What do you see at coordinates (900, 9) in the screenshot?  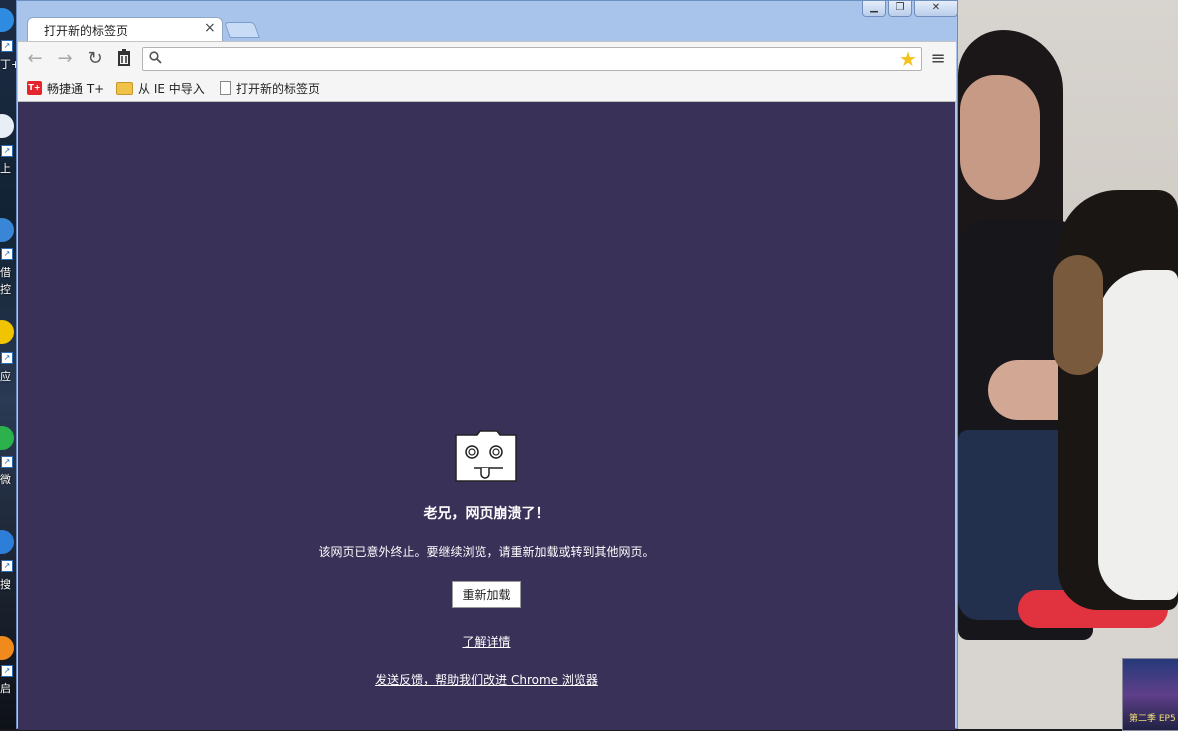 I see `restore-button: ❐` at bounding box center [900, 9].